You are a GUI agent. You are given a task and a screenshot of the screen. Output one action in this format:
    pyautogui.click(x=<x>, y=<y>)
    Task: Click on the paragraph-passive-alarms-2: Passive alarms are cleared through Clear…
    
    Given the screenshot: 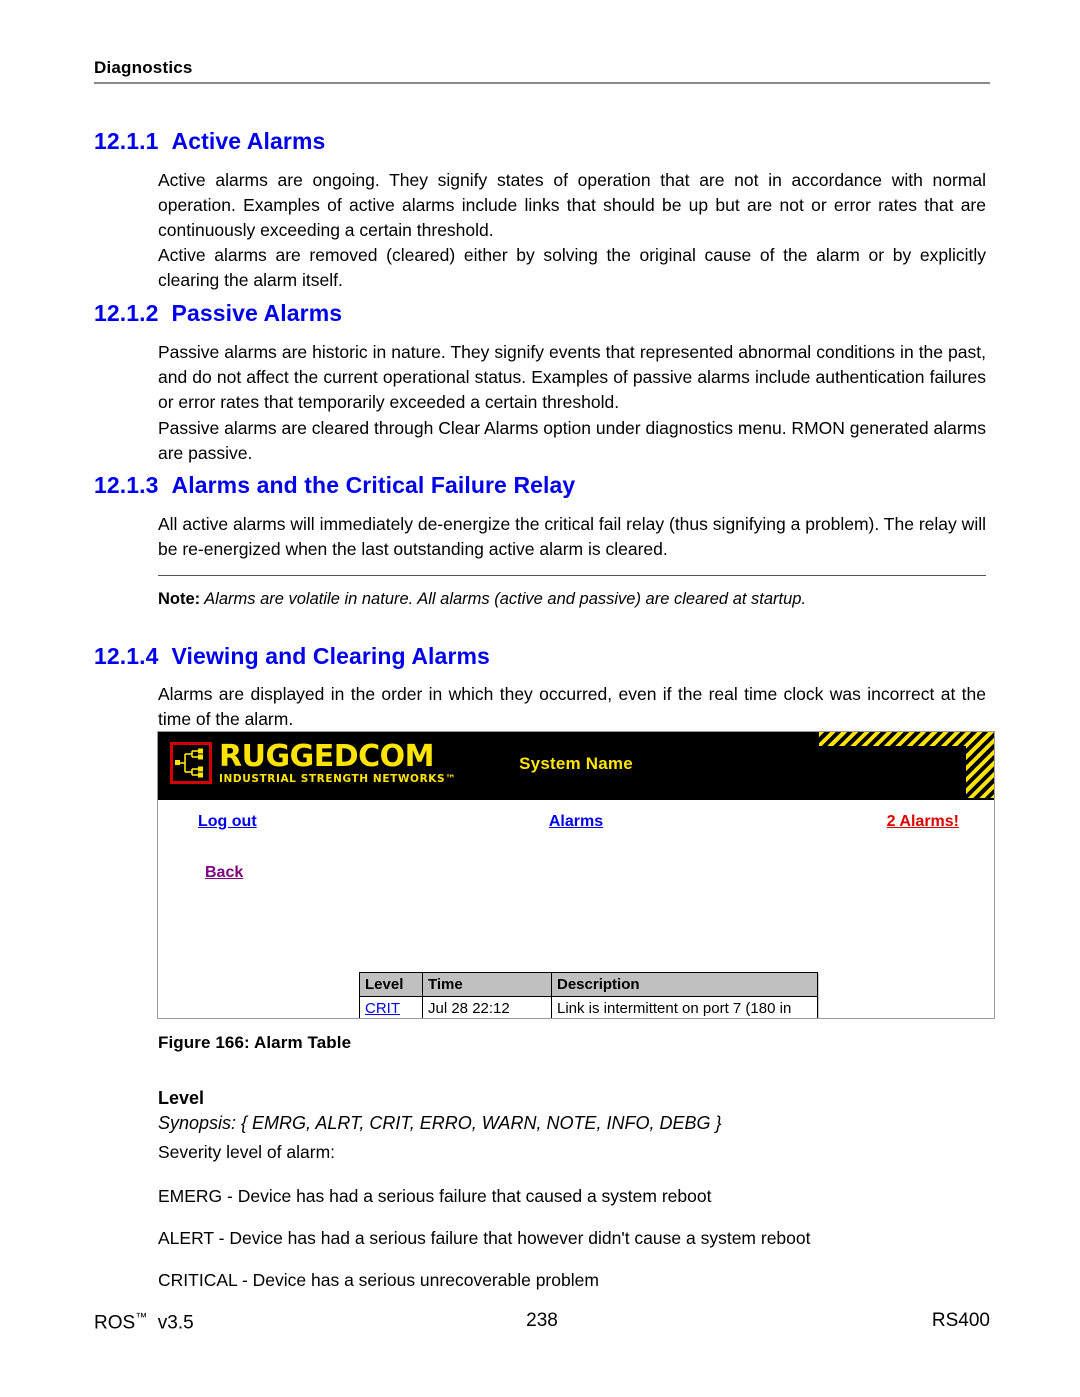 What is the action you would take?
    pyautogui.click(x=572, y=440)
    